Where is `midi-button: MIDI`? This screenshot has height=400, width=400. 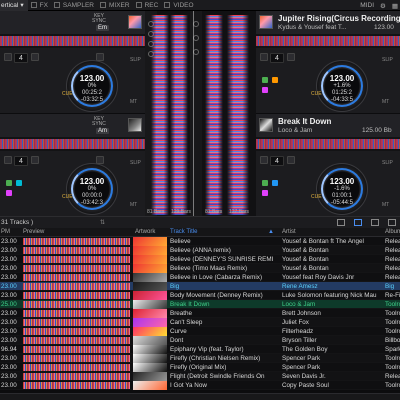
midi-button: MIDI is located at coordinates (367, 5).